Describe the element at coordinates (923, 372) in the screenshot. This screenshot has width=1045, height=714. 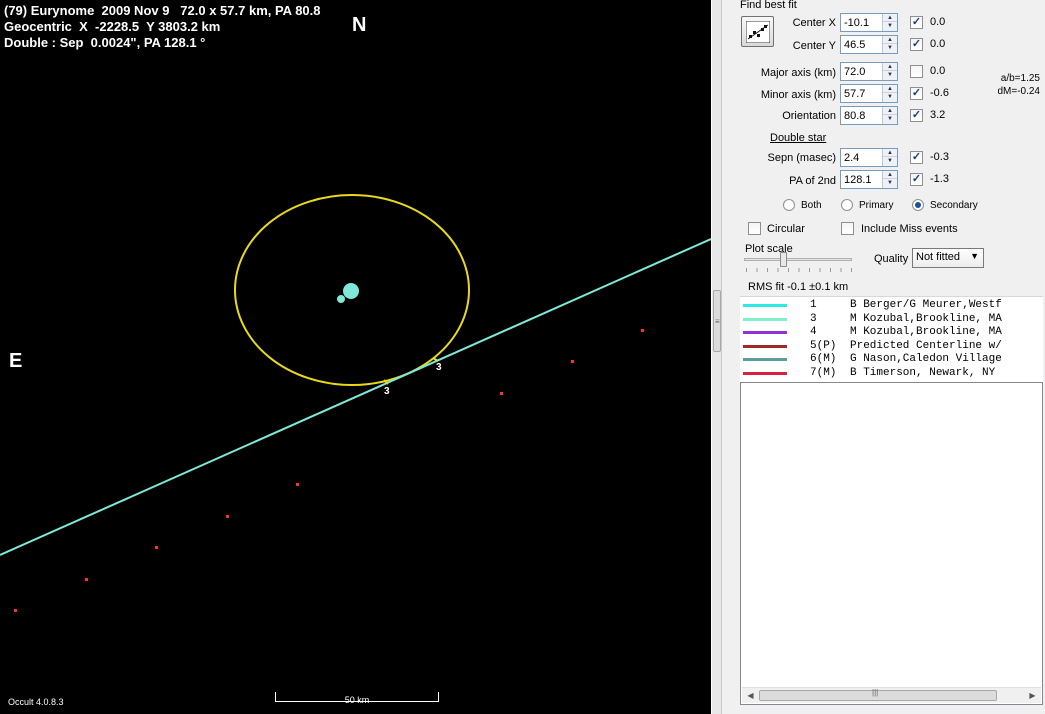
I see `legend-observer: B Timerson, Newark, NY` at that location.